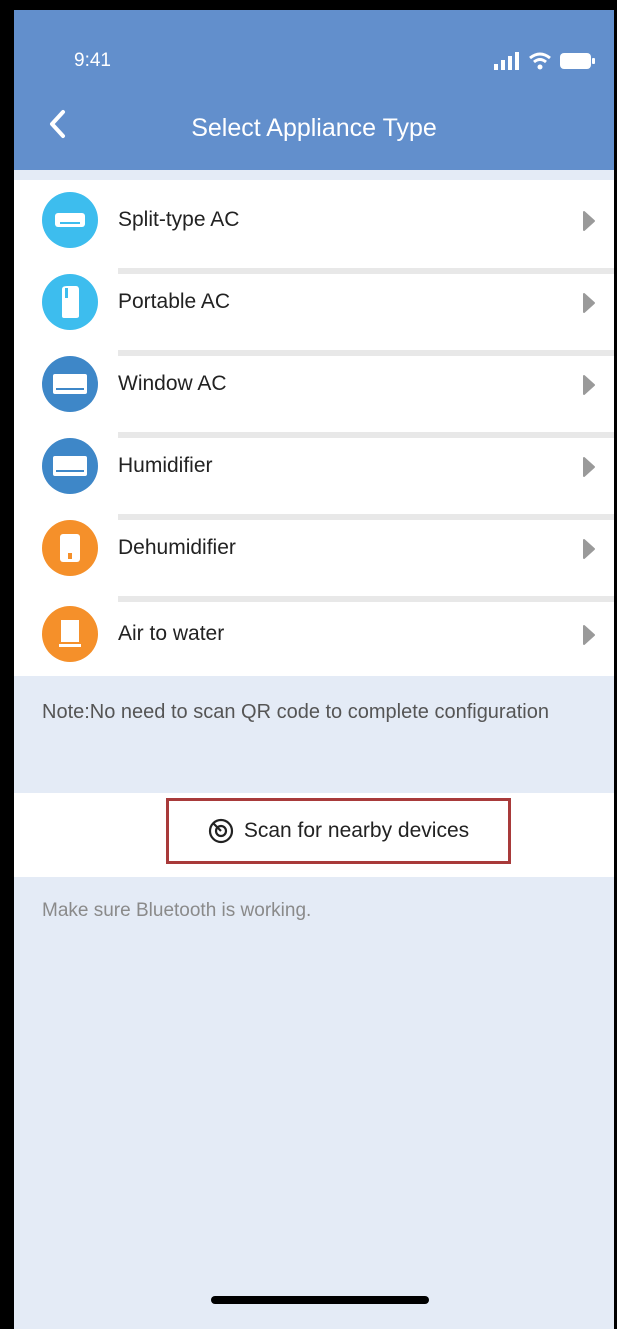  I want to click on appliance-item-dehumidifier: Dehumidifier, so click(314, 549).